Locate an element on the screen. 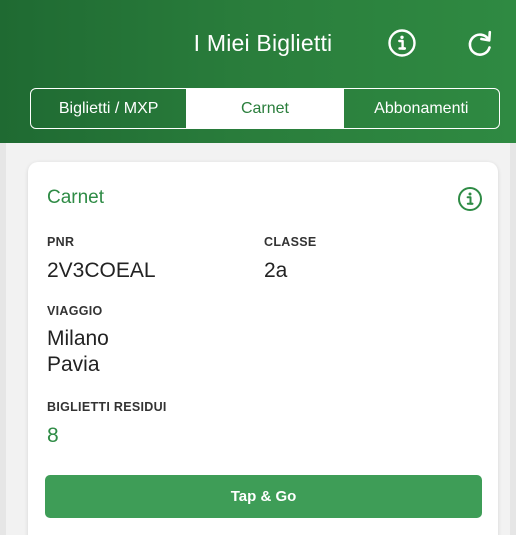 The height and width of the screenshot is (535, 516). card-info-button is located at coordinates (470, 199).